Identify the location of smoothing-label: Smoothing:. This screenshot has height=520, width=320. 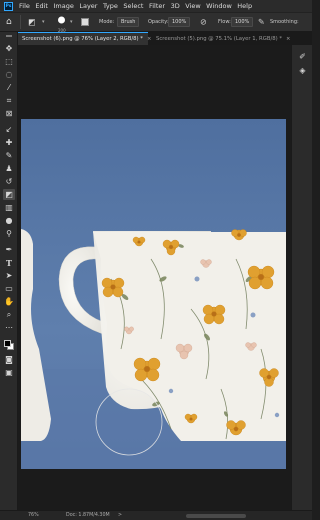
(284, 22).